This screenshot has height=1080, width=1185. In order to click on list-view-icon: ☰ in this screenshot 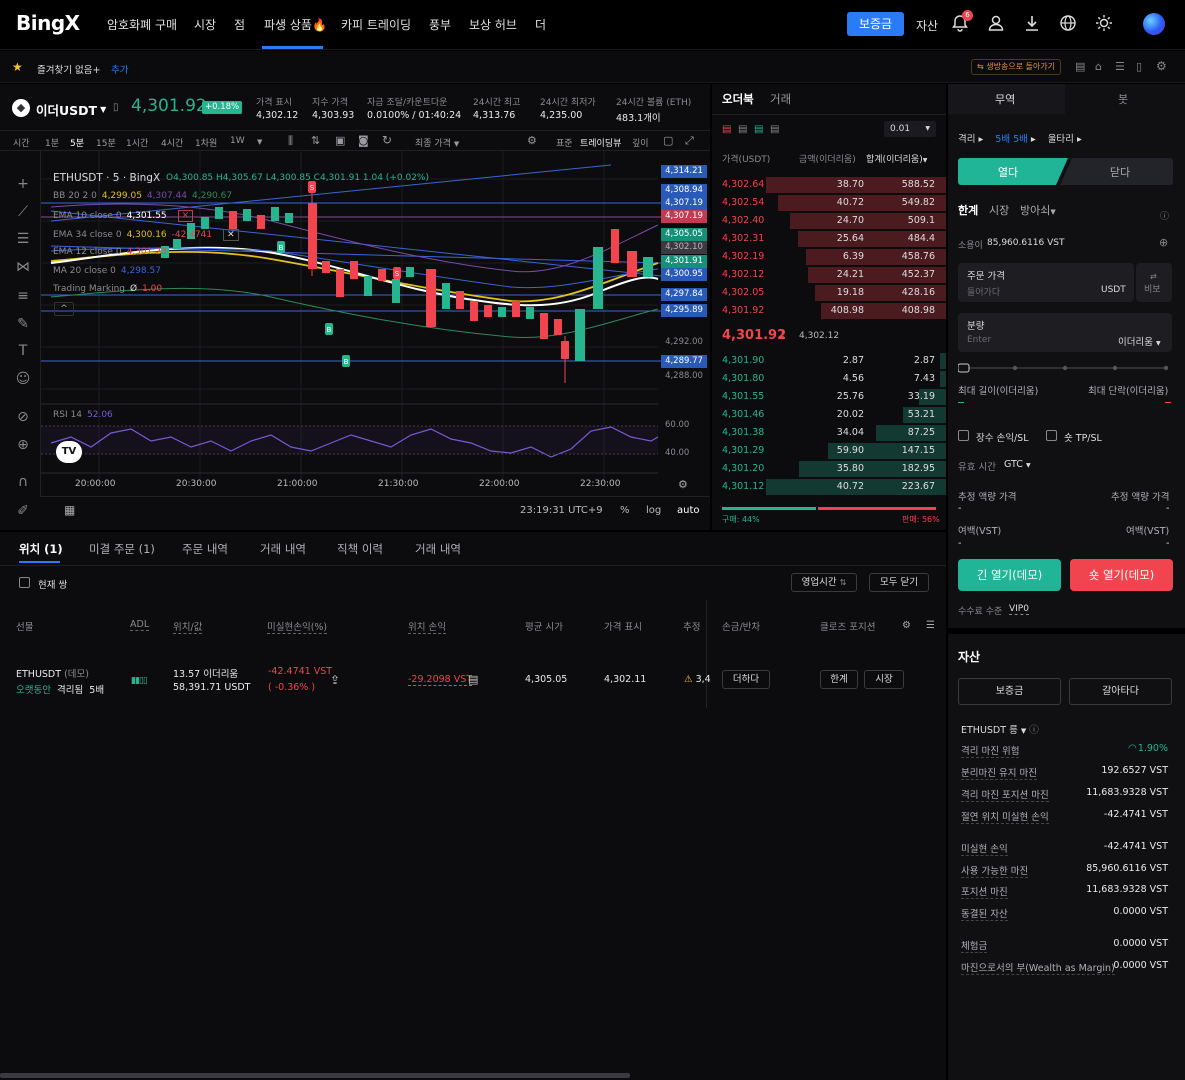, I will do `click(930, 625)`.